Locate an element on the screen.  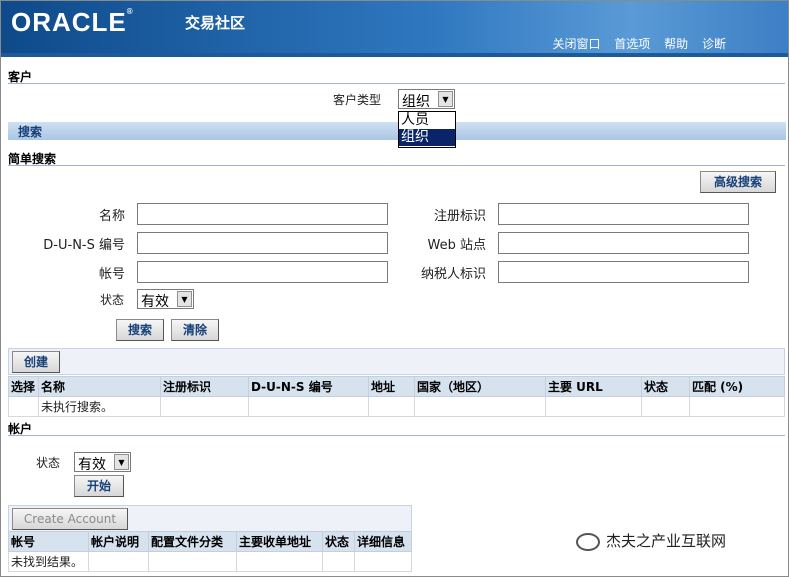
col-registration-id: 注册标识 is located at coordinates (204, 386).